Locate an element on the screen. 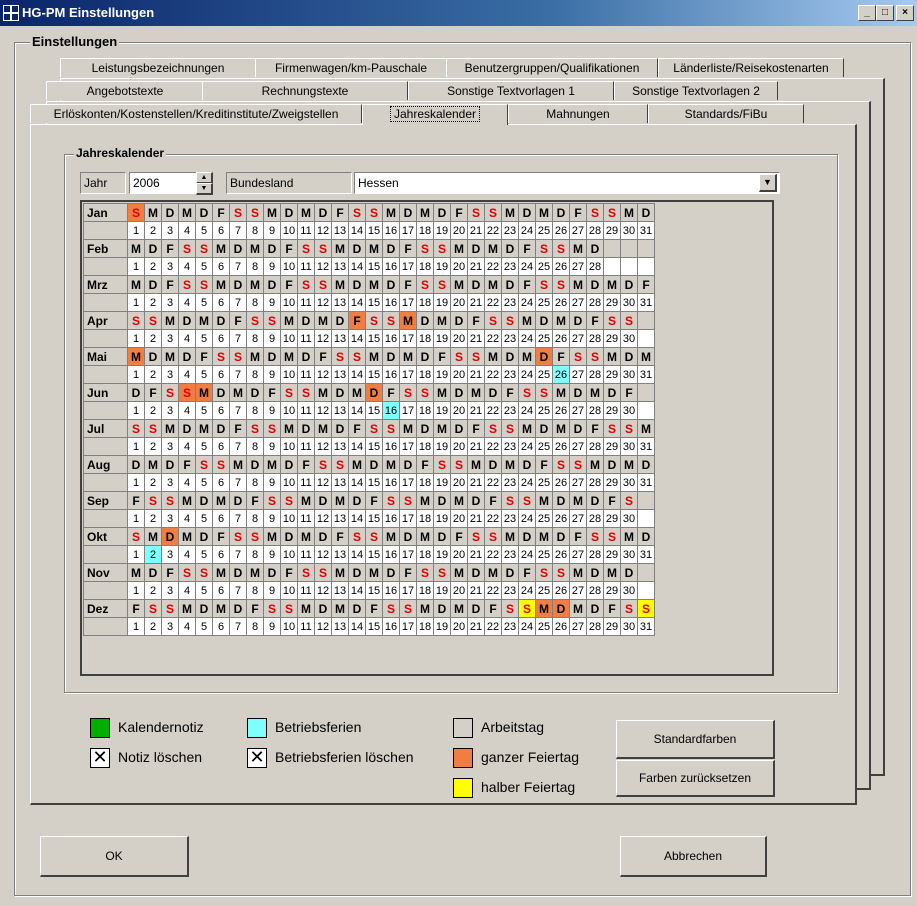  day-cell: 20 is located at coordinates (459, 590).